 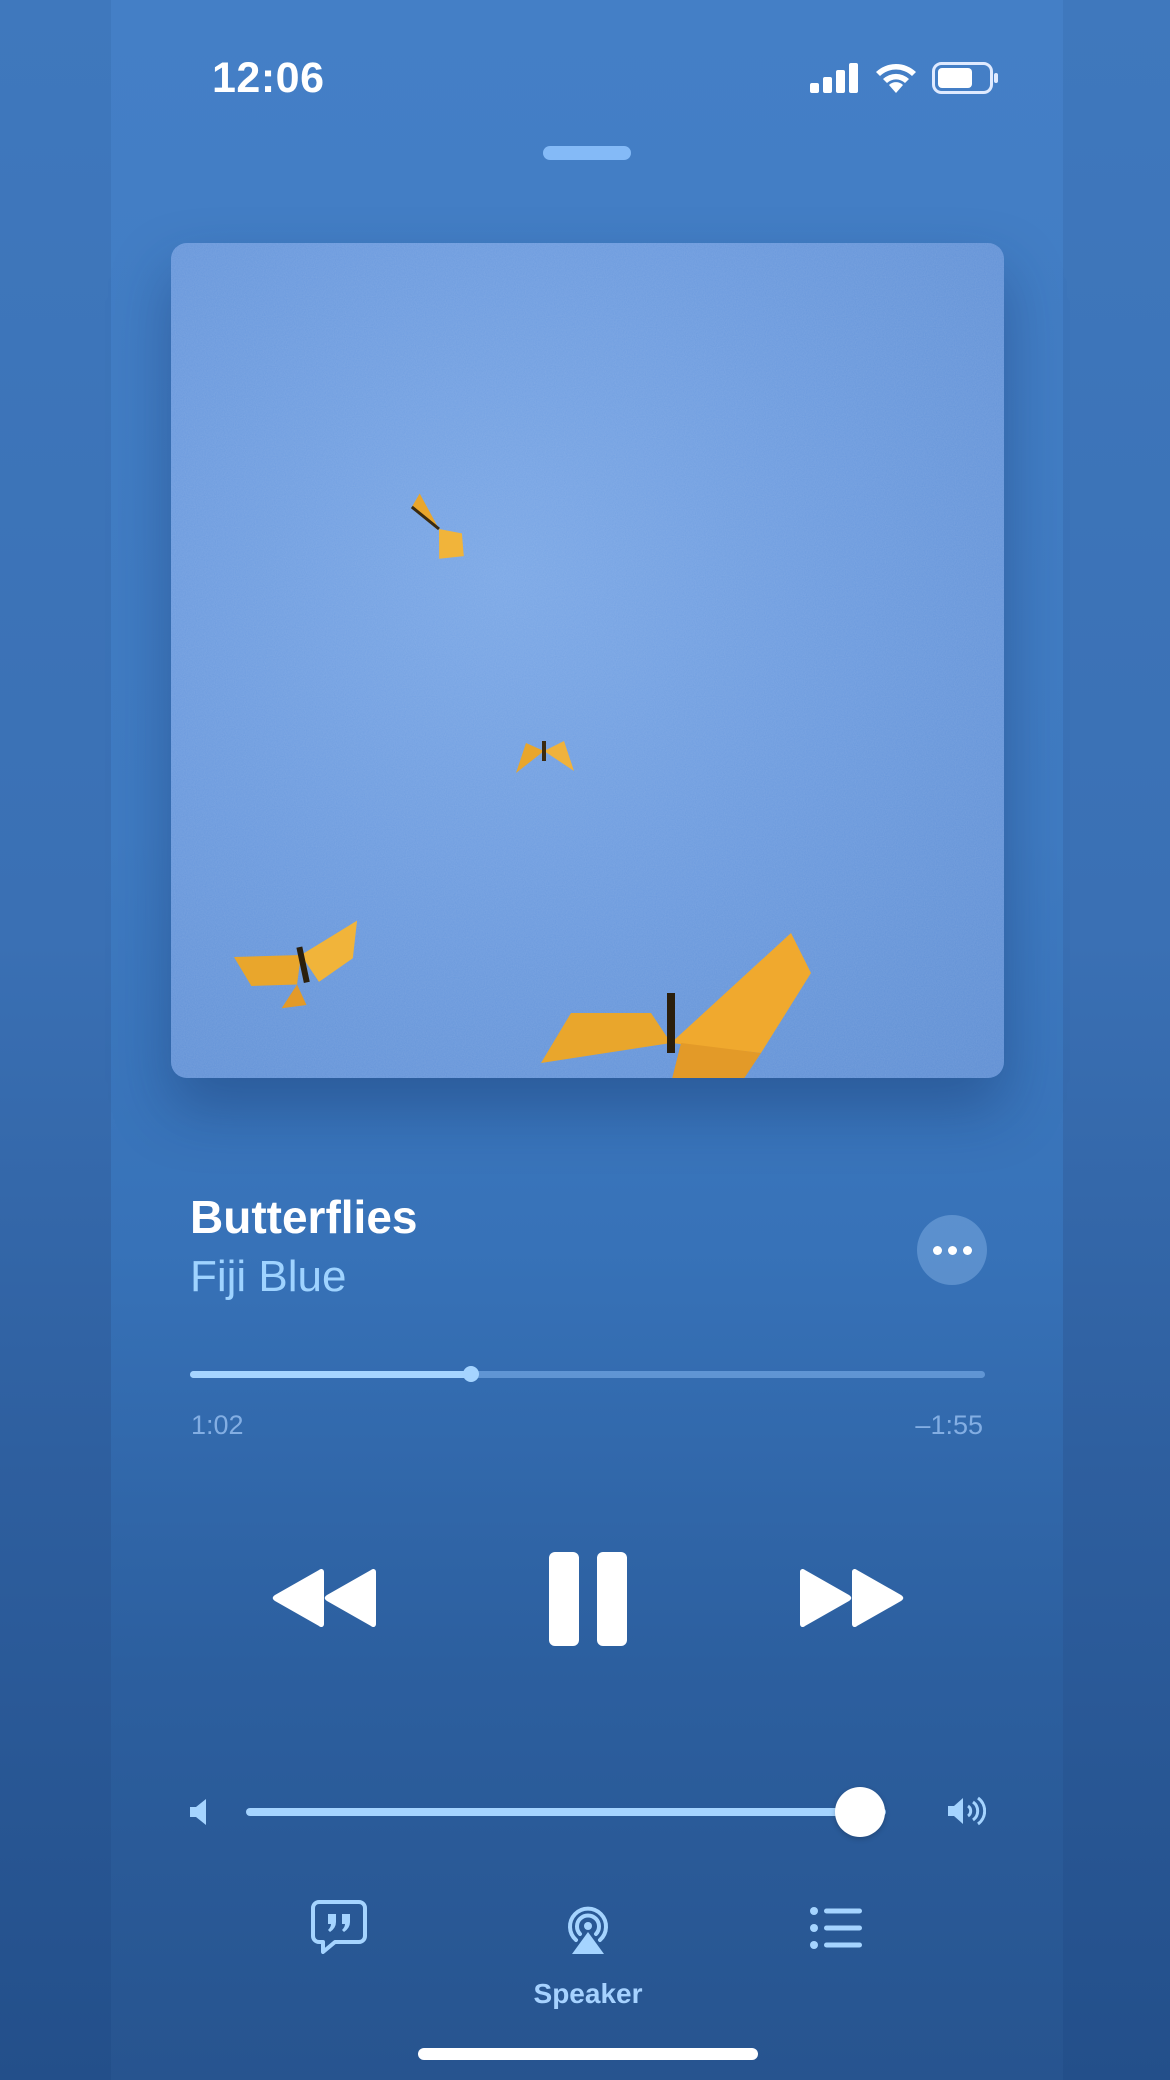 I want to click on status-icons, so click(x=905, y=78).